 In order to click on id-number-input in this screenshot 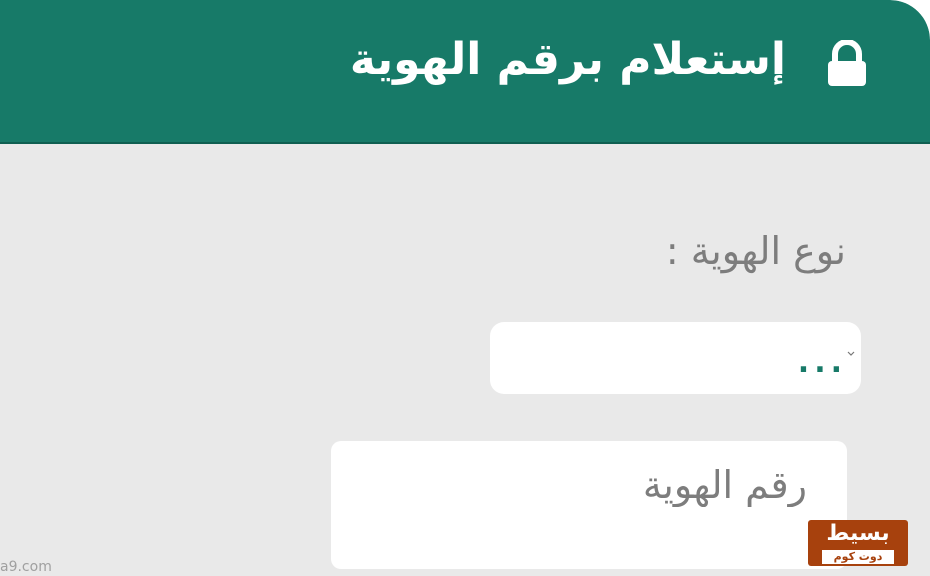, I will do `click(589, 505)`.